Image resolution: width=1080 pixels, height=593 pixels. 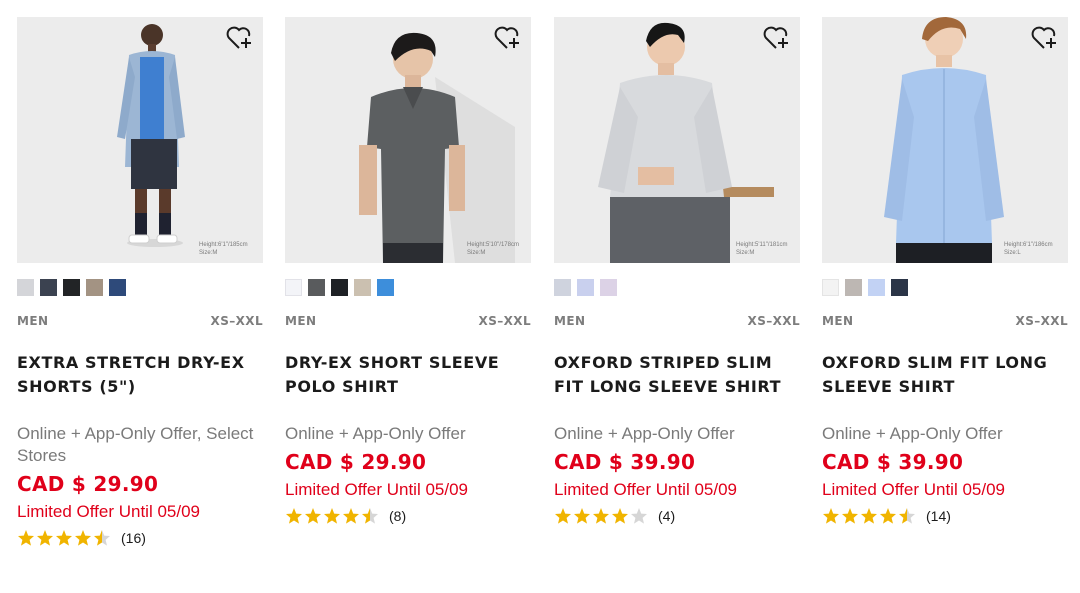 I want to click on review-count: (14), so click(x=938, y=516).